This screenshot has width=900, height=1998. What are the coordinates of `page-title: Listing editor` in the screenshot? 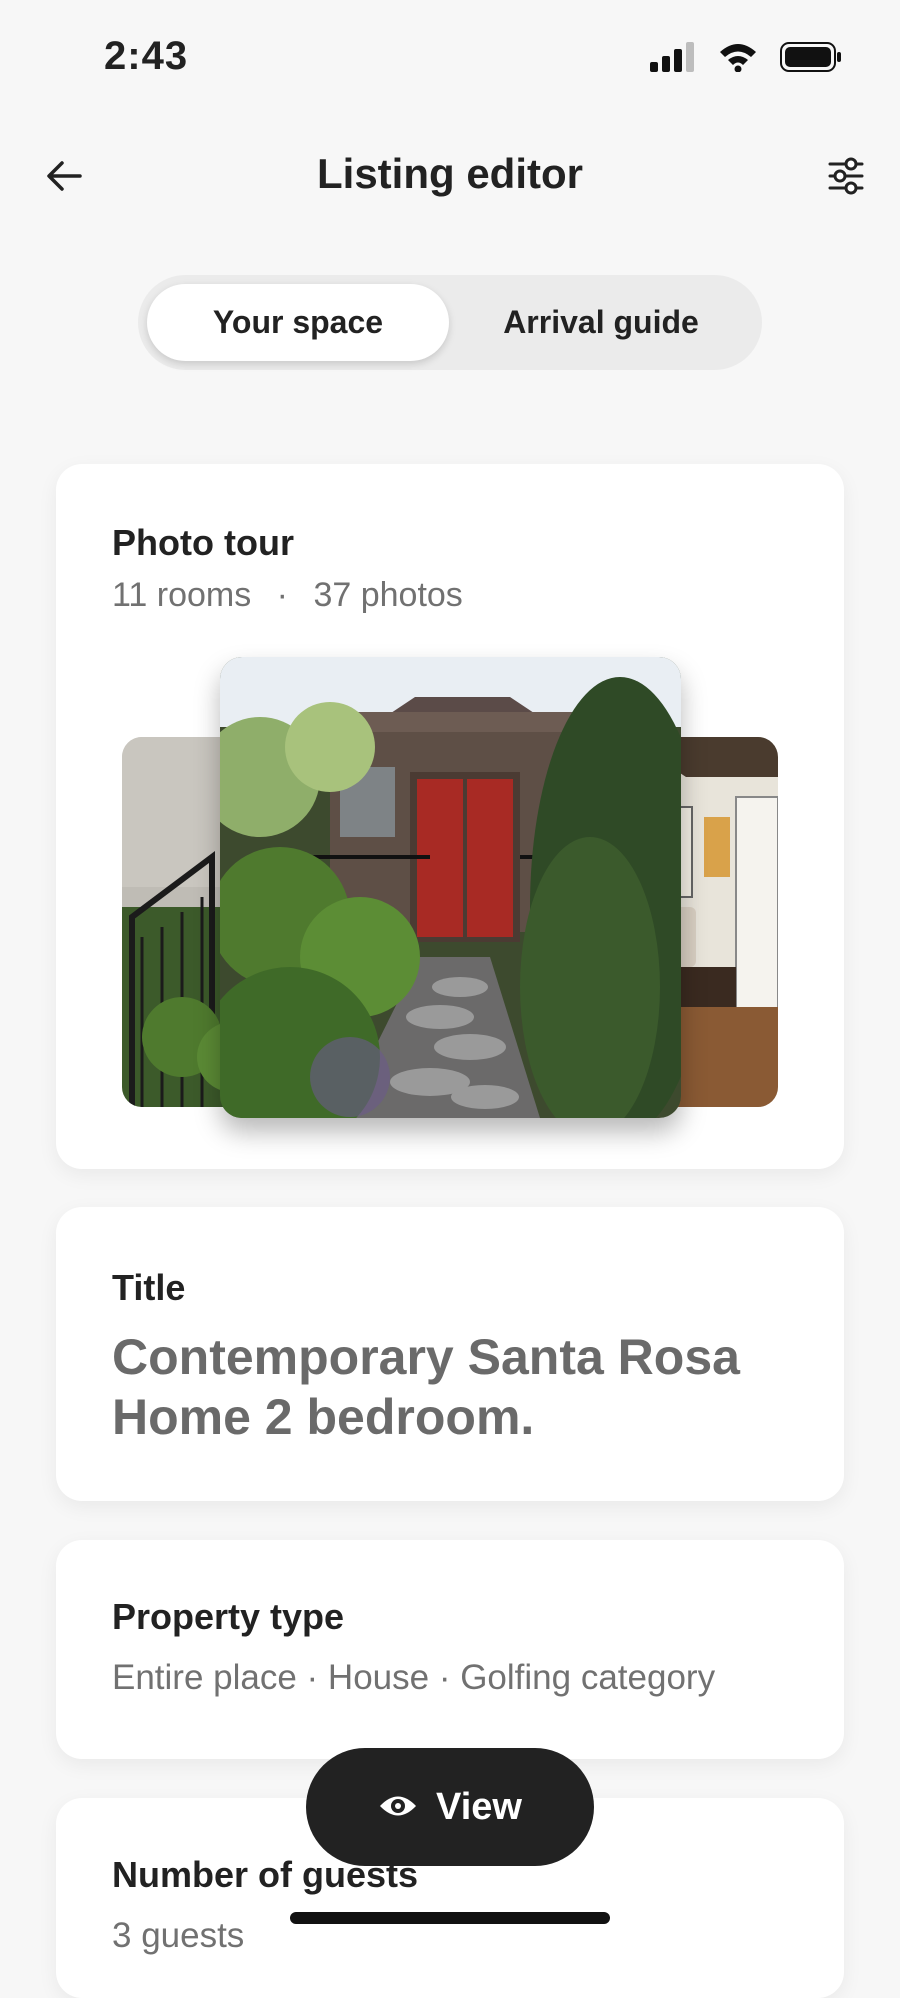 It's located at (450, 173).